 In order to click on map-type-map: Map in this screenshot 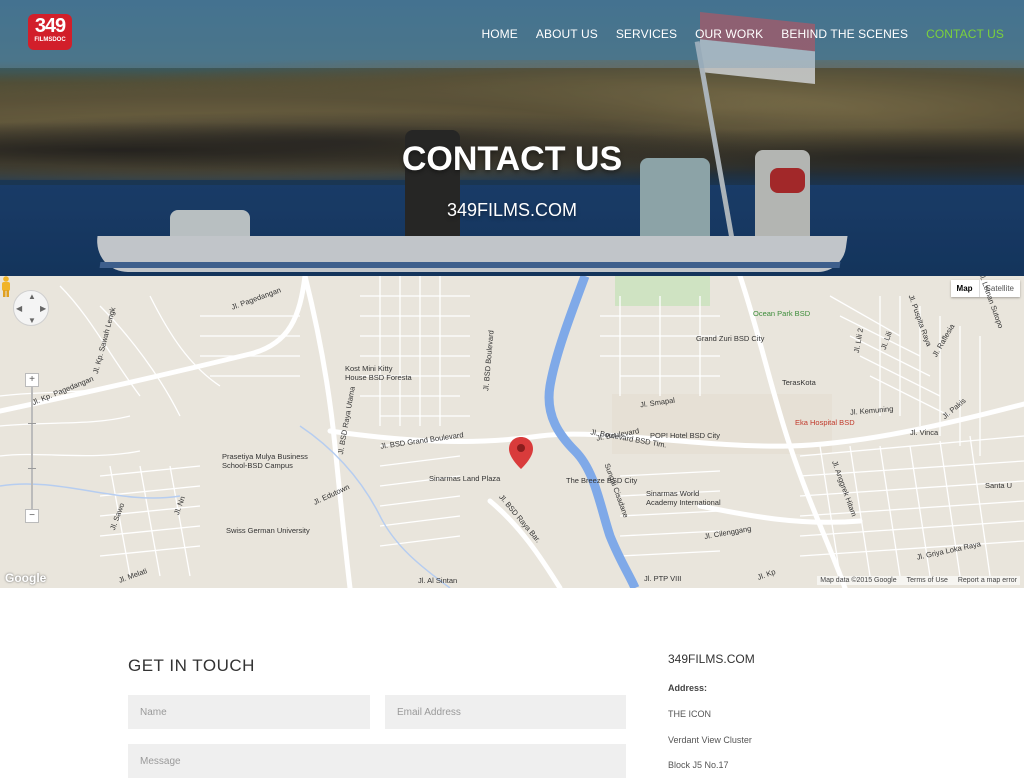, I will do `click(965, 288)`.